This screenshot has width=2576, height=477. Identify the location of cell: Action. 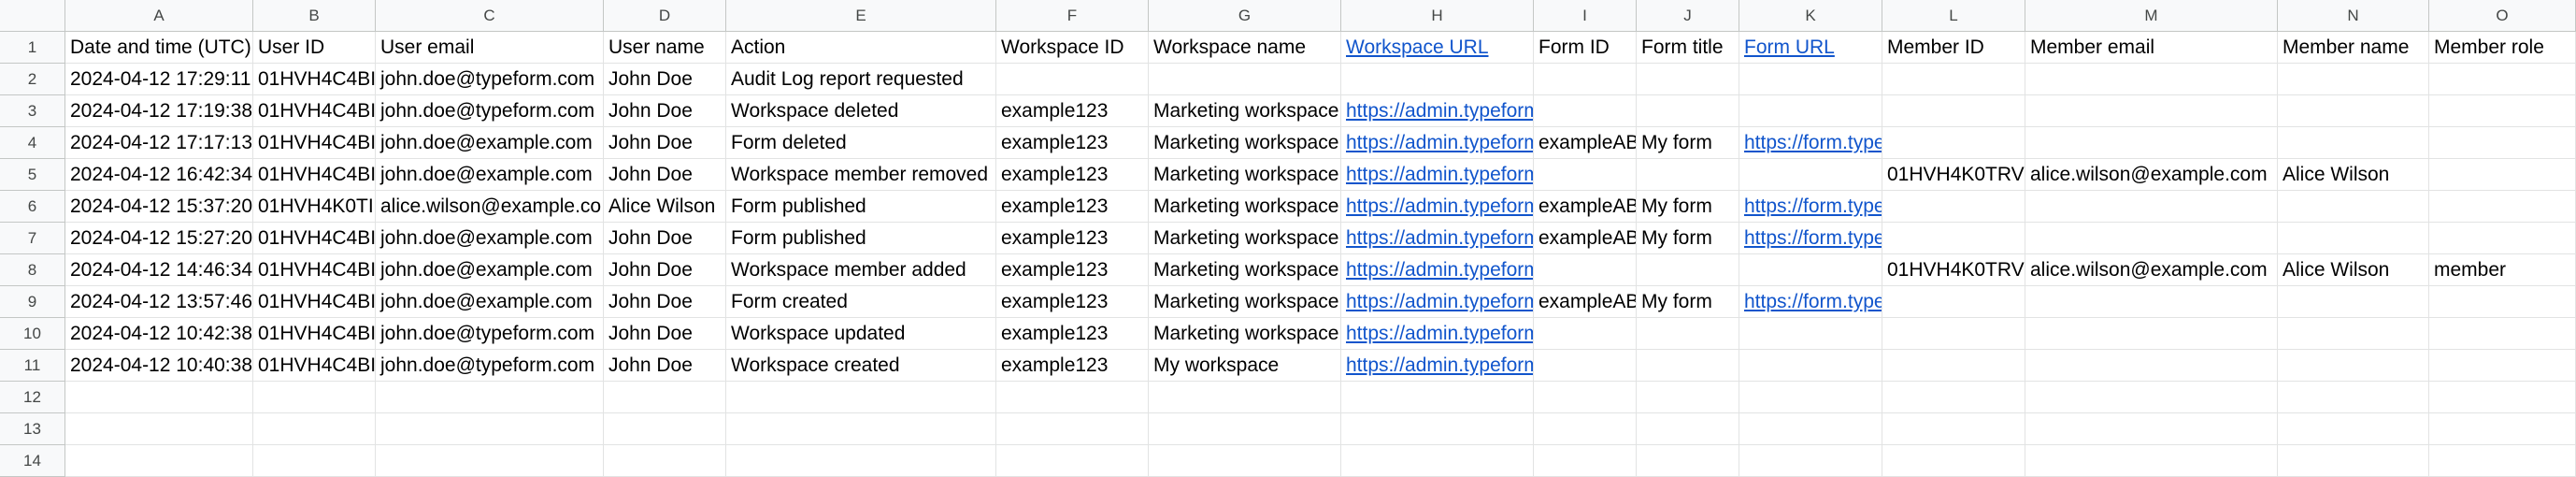
(861, 48).